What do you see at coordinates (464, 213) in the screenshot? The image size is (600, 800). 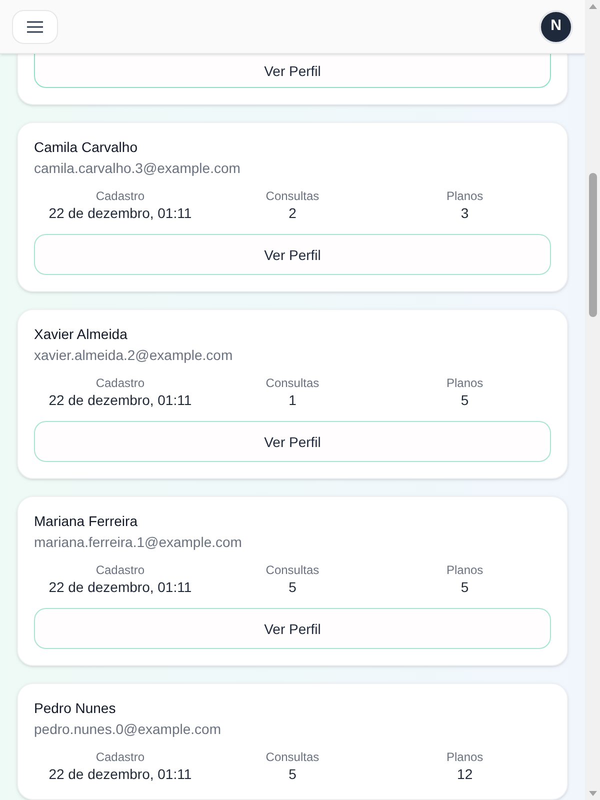 I see `stat-value: 3` at bounding box center [464, 213].